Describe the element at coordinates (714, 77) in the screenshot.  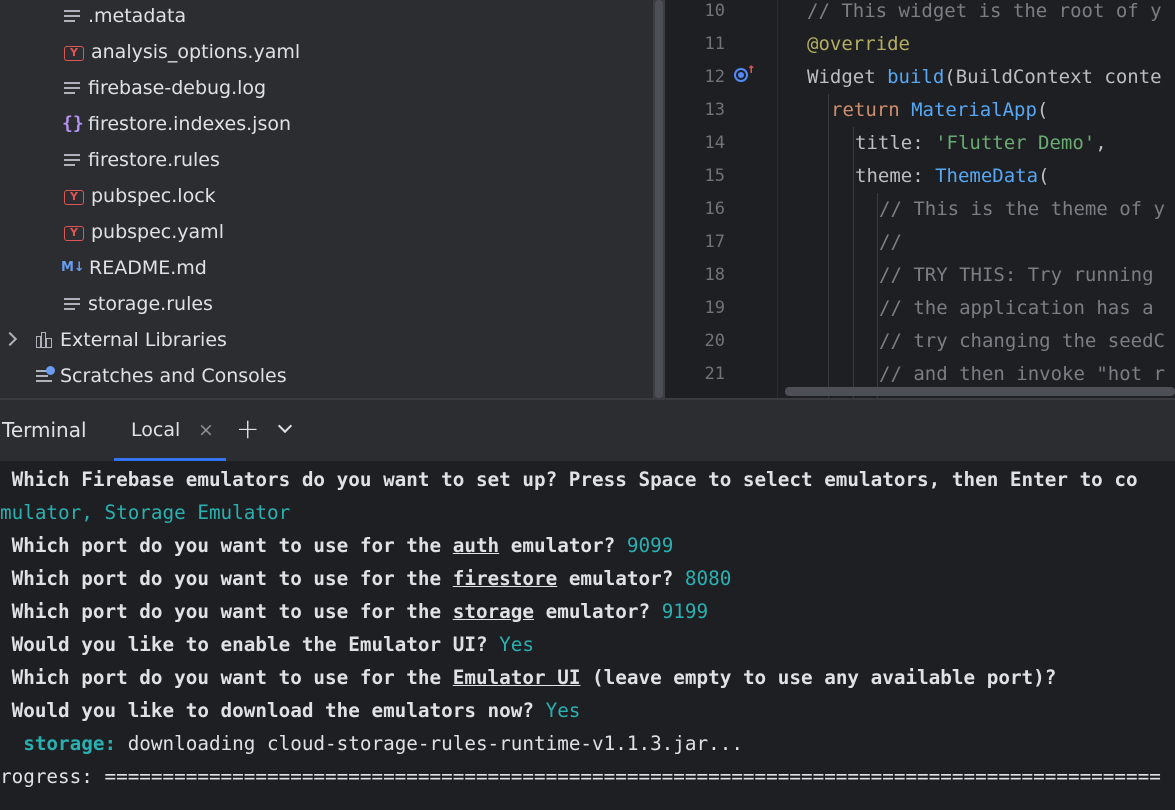
I see `line-number: 12` at that location.